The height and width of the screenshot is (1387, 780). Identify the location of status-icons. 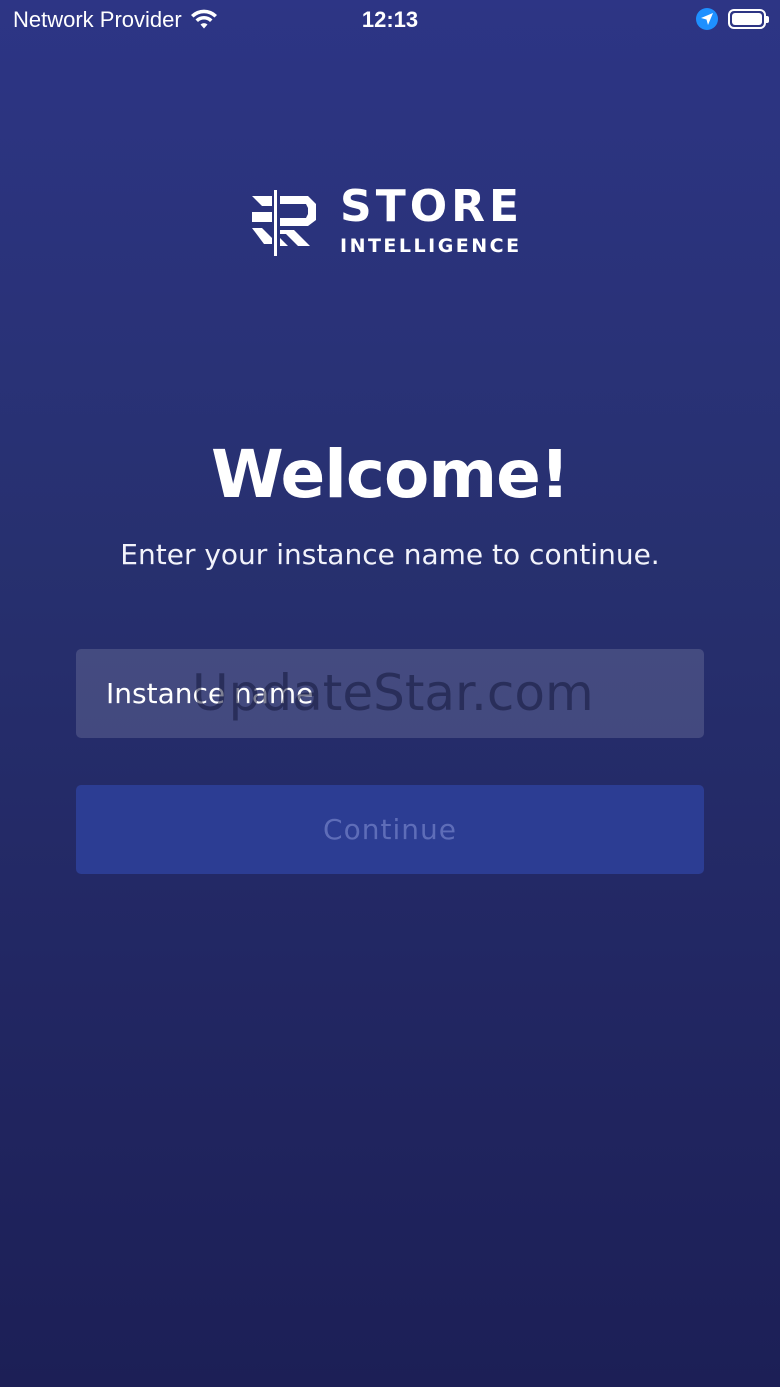
(732, 19).